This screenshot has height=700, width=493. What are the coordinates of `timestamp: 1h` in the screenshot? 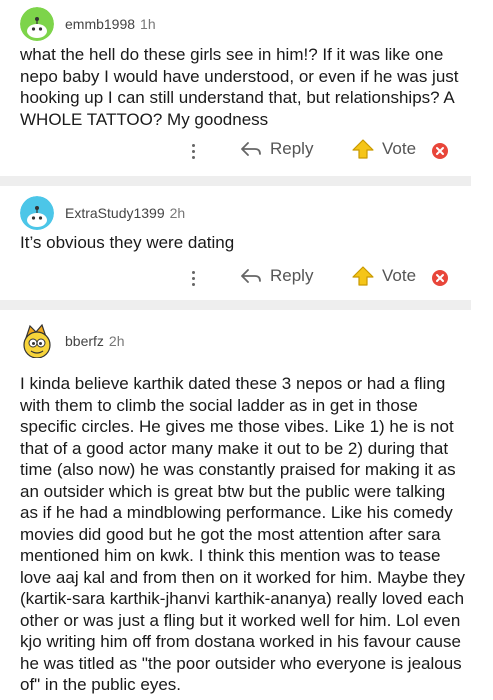 It's located at (148, 24).